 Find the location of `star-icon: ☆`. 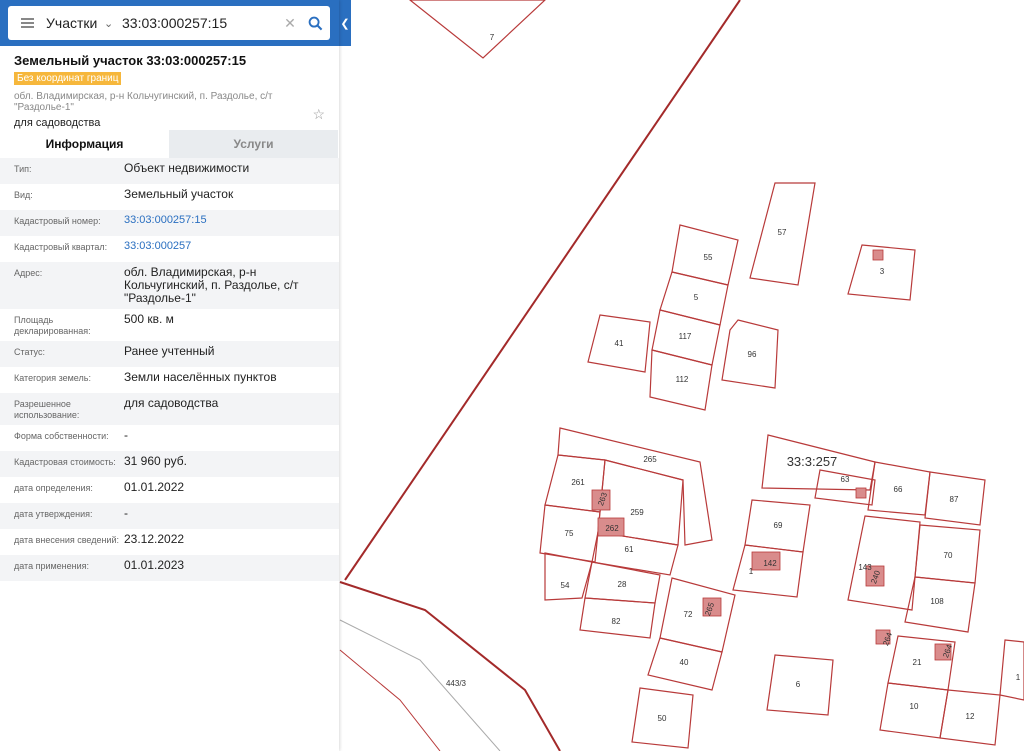

star-icon: ☆ is located at coordinates (318, 114).